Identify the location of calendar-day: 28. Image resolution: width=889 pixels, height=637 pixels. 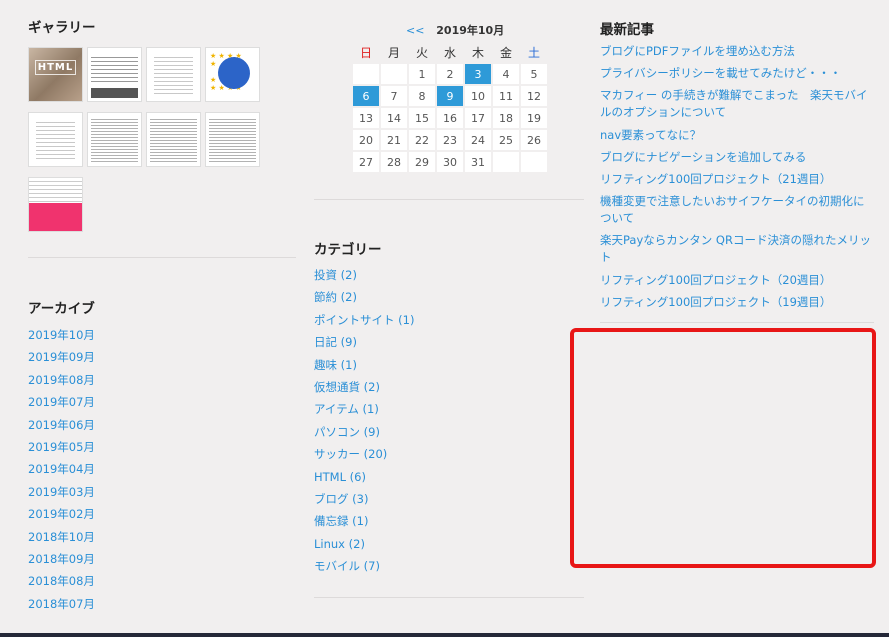
(394, 162).